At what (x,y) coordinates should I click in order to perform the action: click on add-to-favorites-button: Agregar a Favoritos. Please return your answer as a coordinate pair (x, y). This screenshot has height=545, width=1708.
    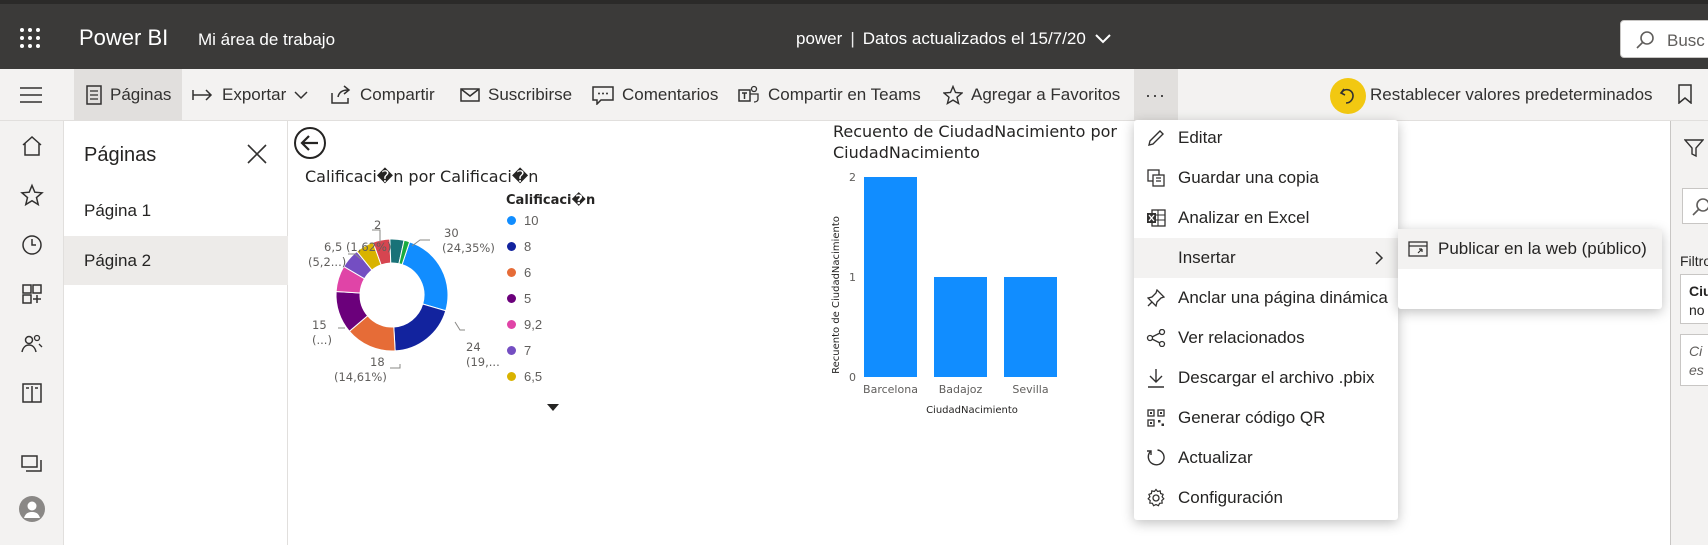
    Looking at the image, I should click on (1031, 95).